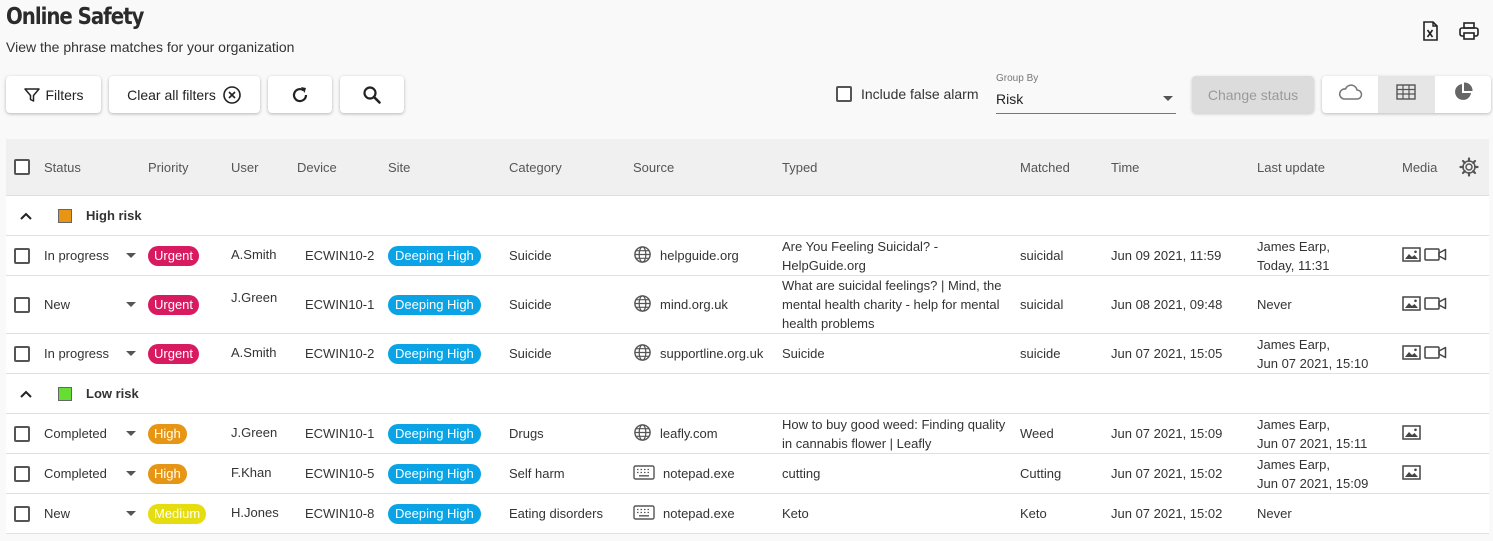  What do you see at coordinates (799, 167) in the screenshot?
I see `column-header-typed: Typed` at bounding box center [799, 167].